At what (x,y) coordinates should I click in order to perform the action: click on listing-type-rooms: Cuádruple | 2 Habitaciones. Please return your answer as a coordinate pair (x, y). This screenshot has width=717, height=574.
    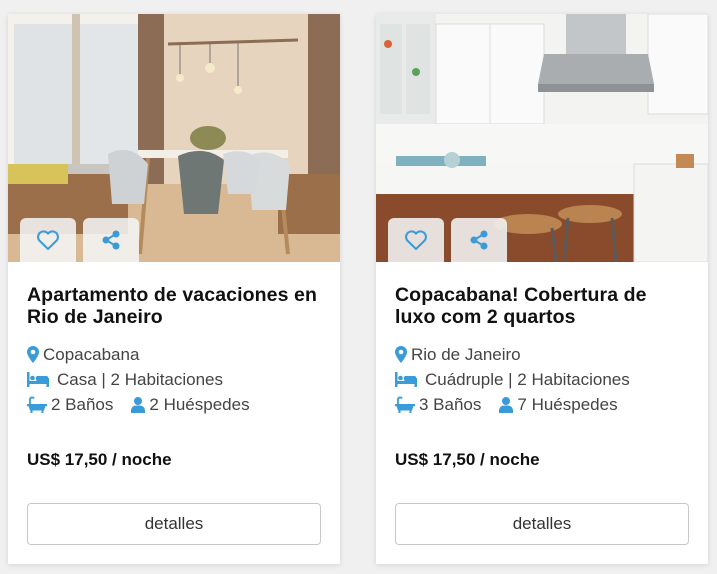
    Looking at the image, I should click on (527, 379).